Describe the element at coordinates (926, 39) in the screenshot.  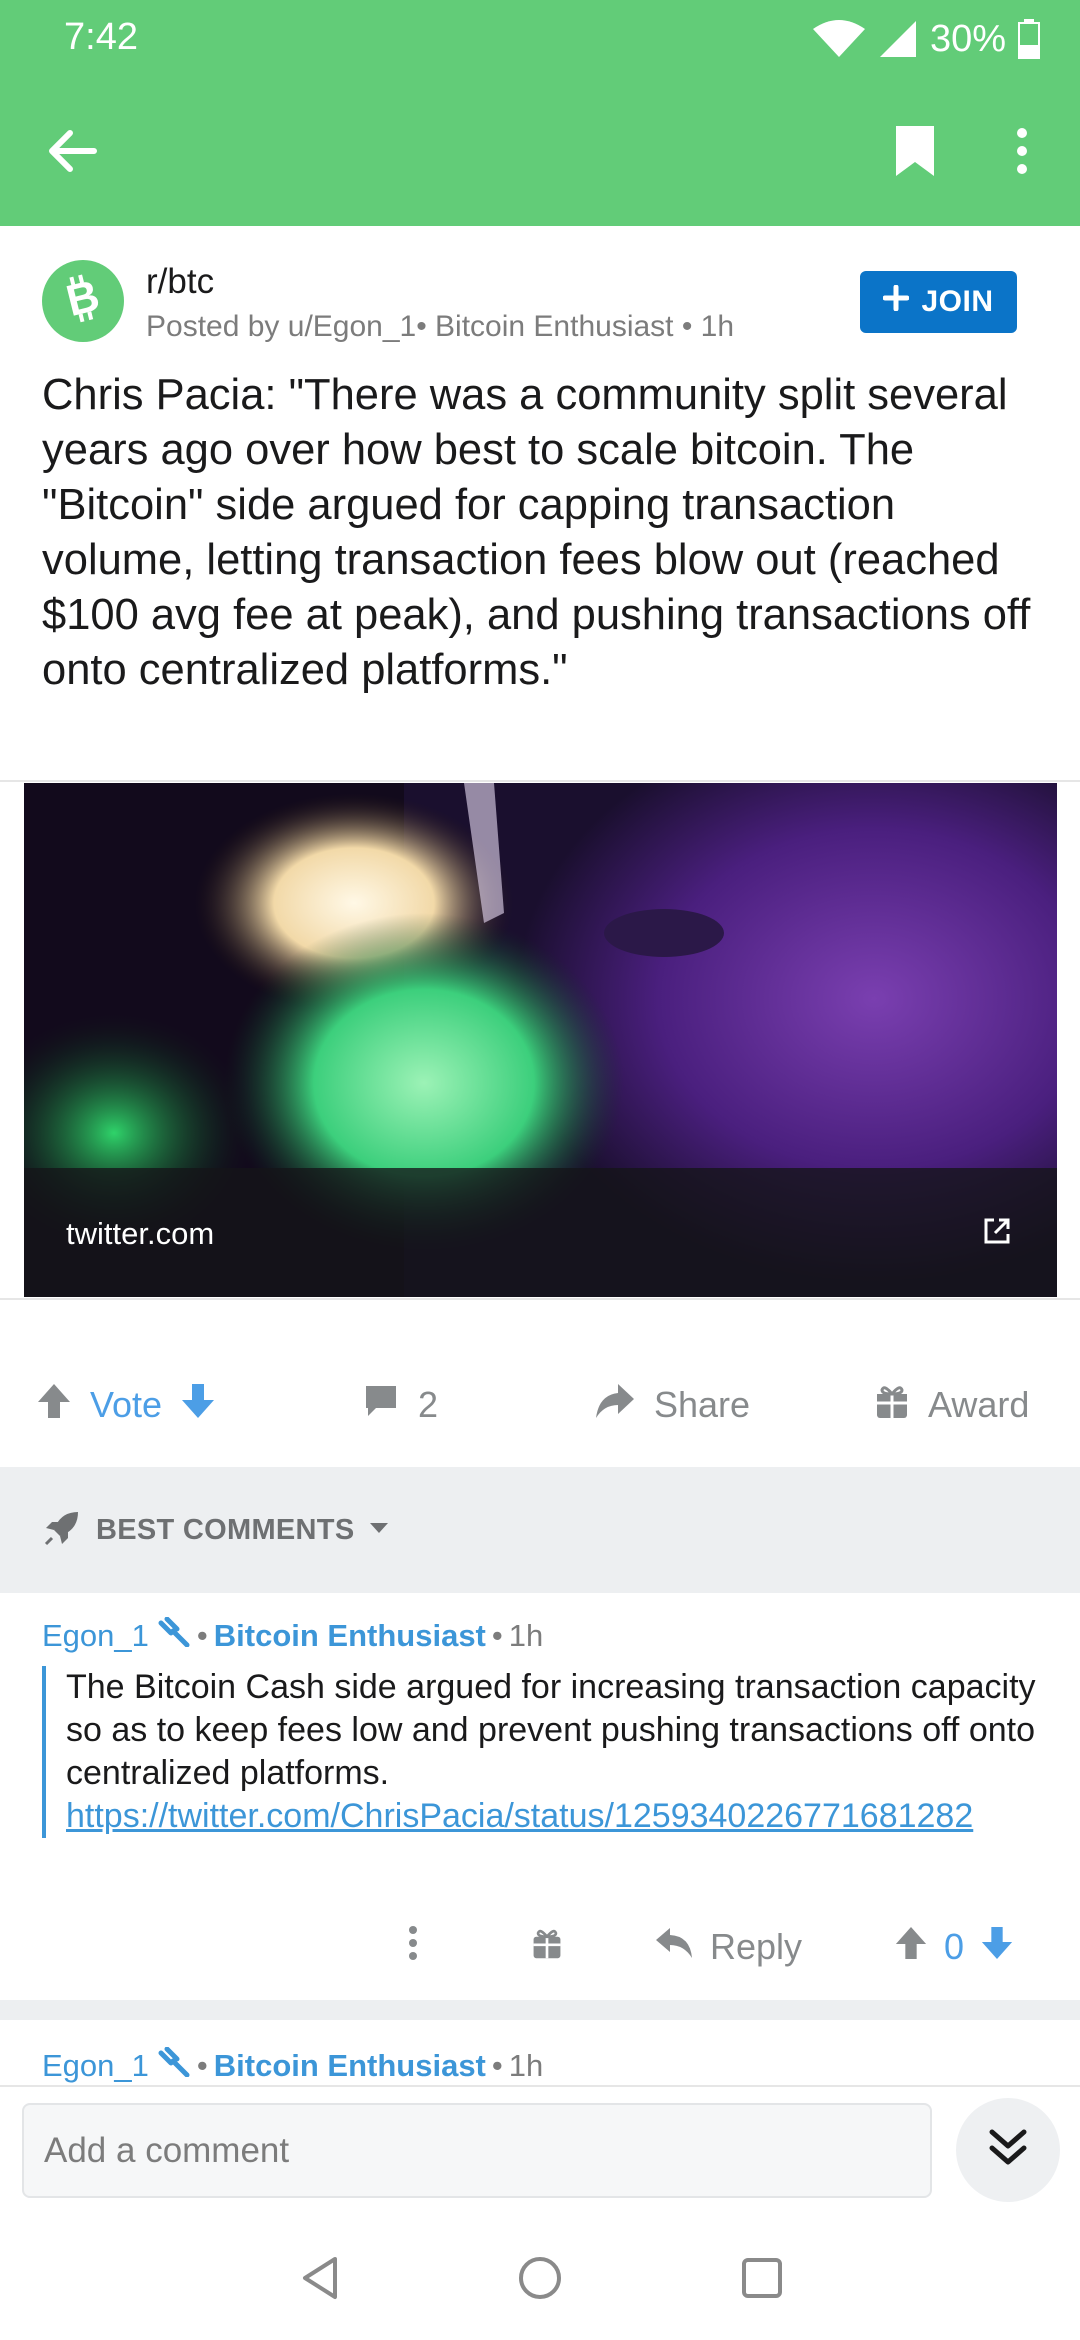
I see `status-indicators: 30%` at that location.